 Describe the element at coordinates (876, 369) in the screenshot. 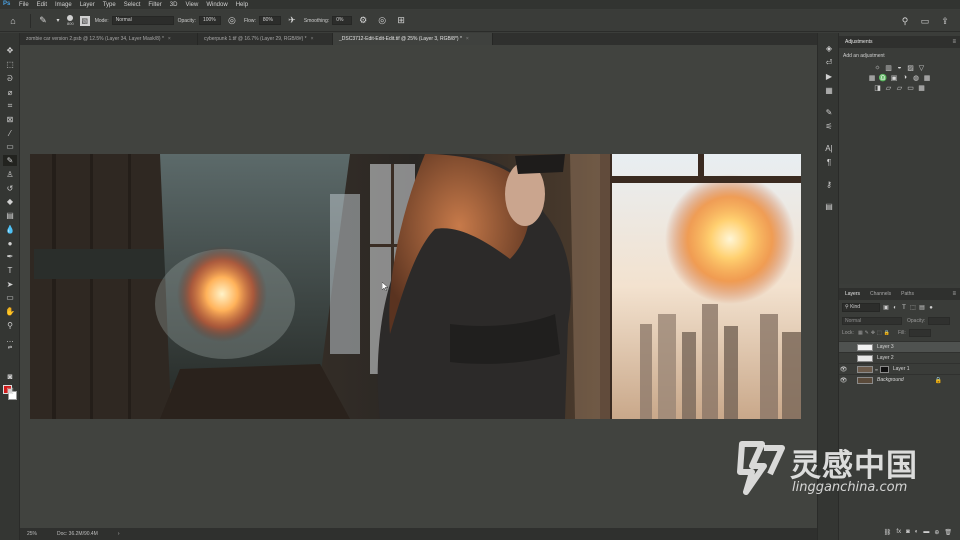

I see `chain-link-icon: ∞` at that location.